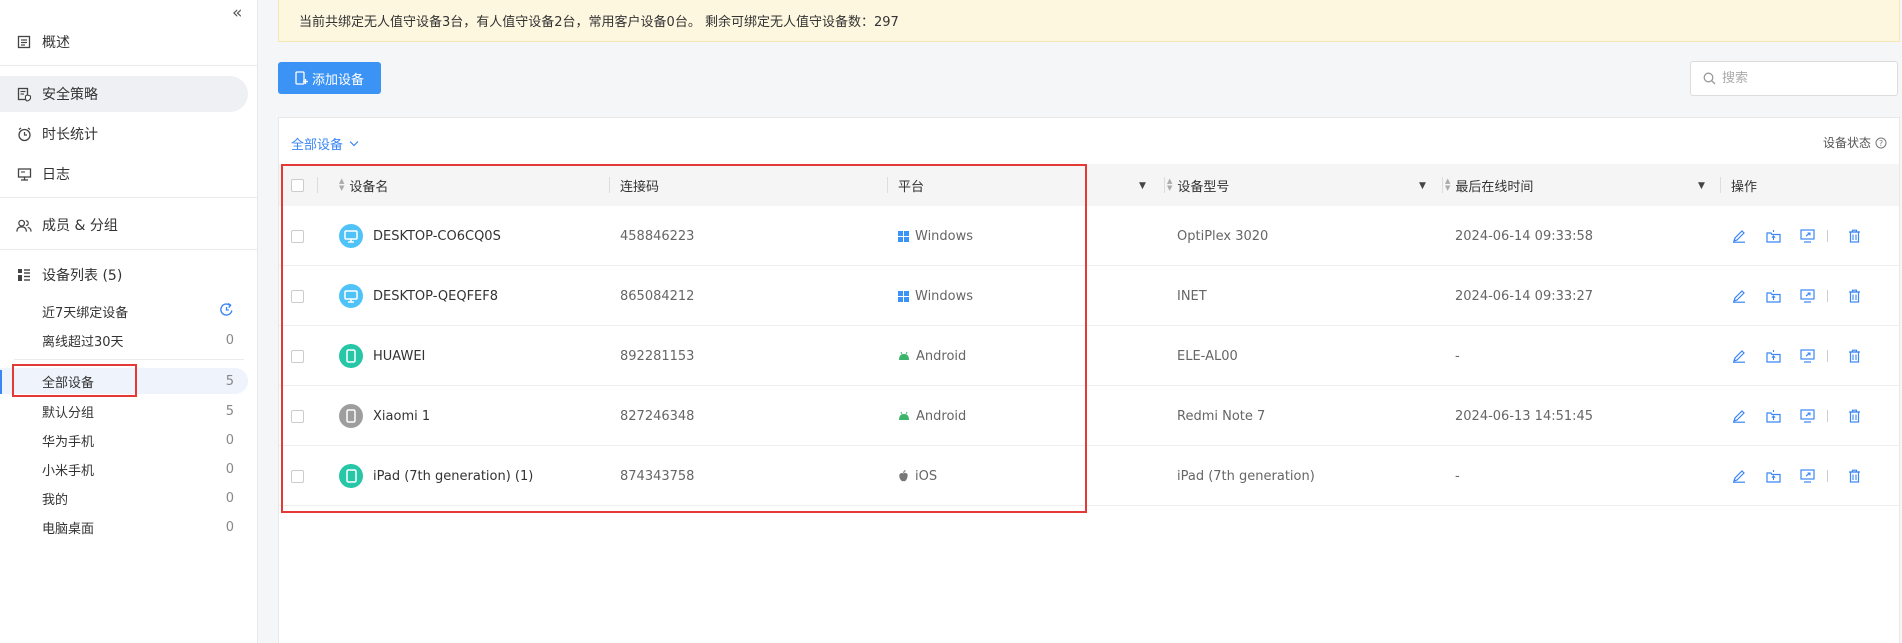 This screenshot has height=643, width=1902. Describe the element at coordinates (1827, 296) in the screenshot. I see `ops-separator` at that location.